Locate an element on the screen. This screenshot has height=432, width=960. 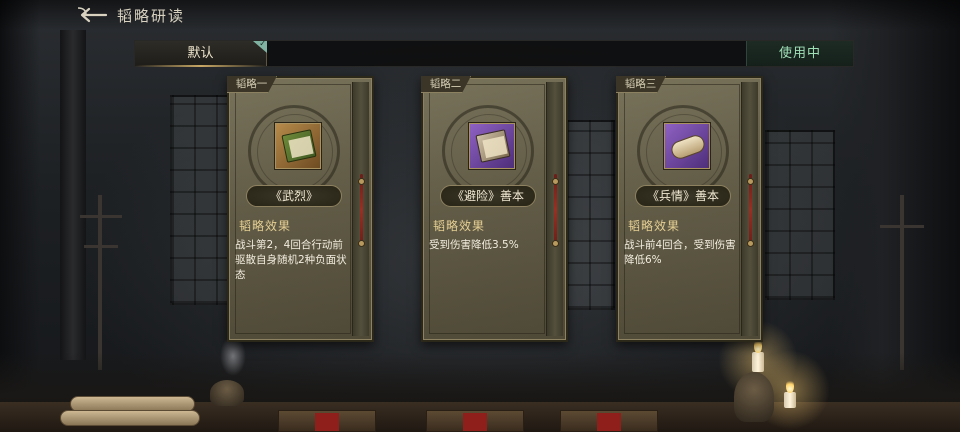
effect-description: 受到伤害降低3.5% is located at coordinates (474, 245).